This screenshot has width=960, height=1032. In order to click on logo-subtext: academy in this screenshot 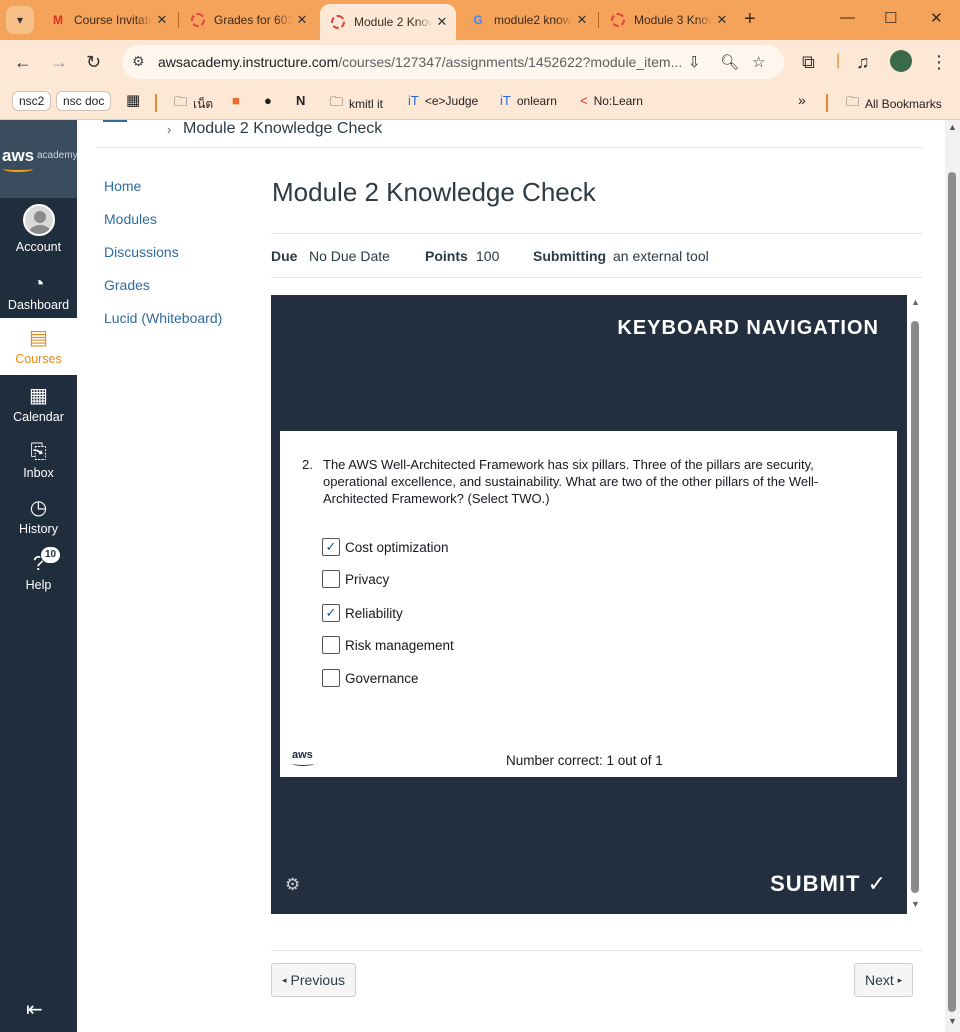, I will do `click(57, 155)`.